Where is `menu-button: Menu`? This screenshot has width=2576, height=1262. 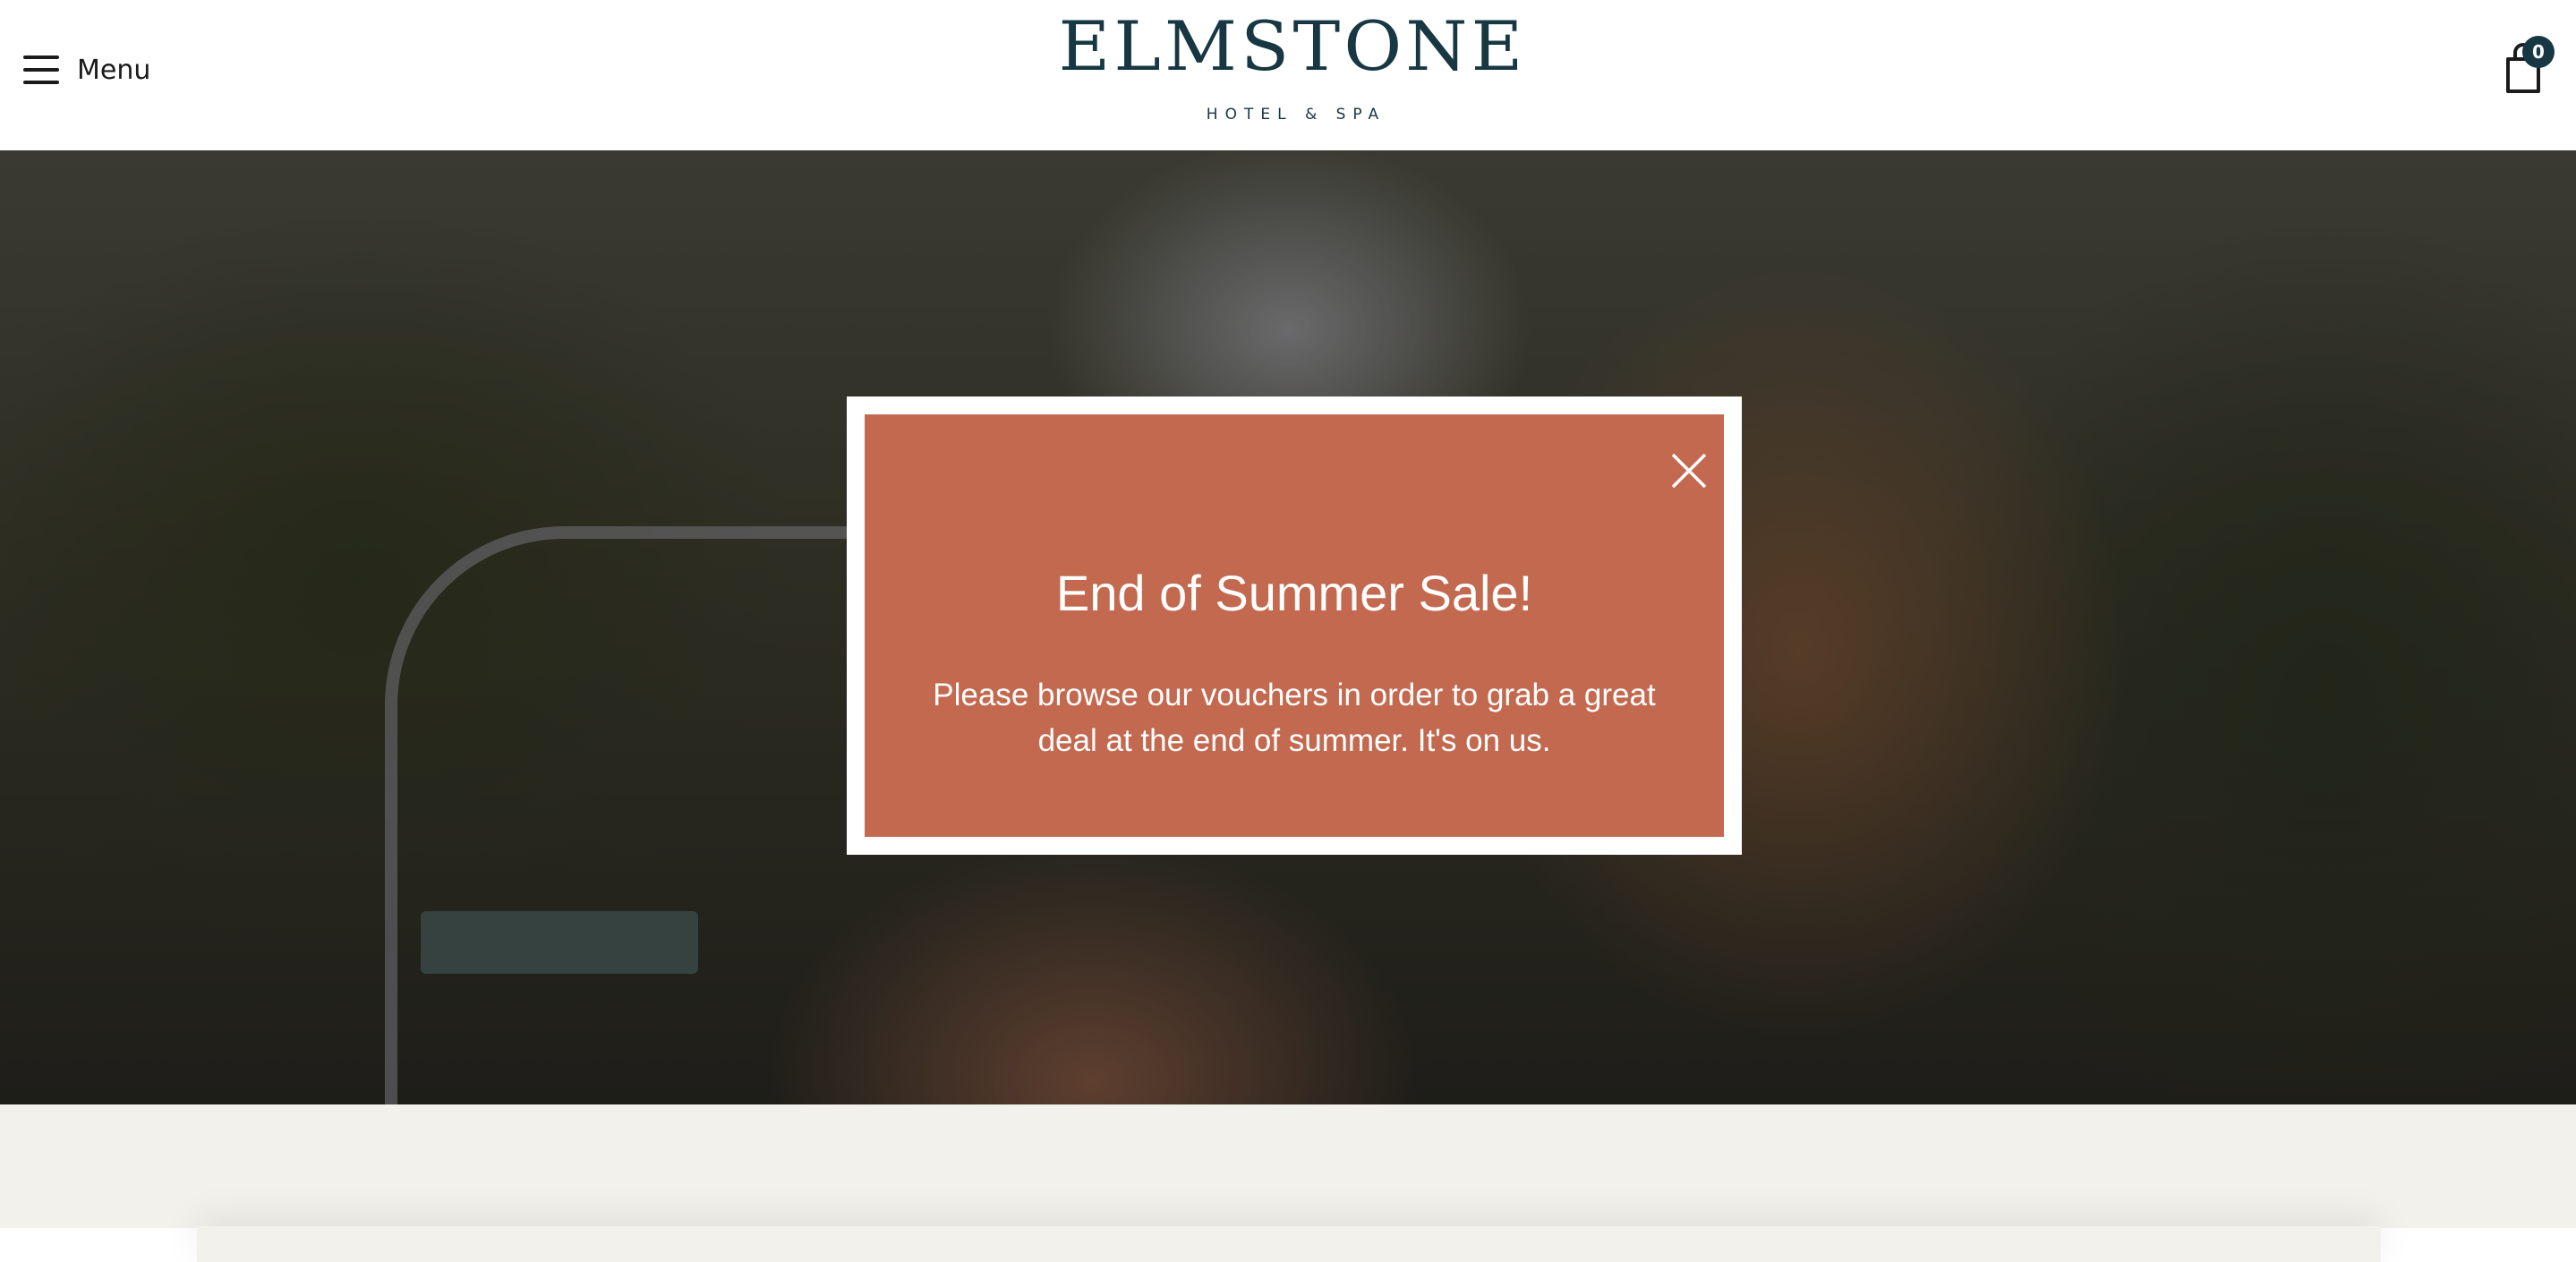
menu-button: Menu is located at coordinates (86, 70).